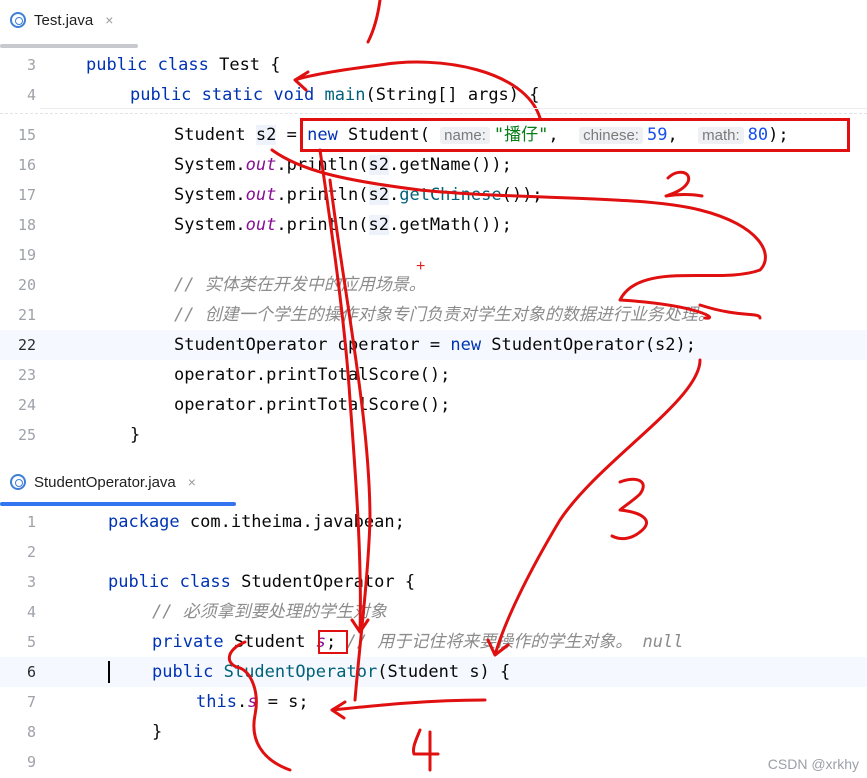  Describe the element at coordinates (433, 522) in the screenshot. I see `code-line: 1 package com.itheima.javabean;` at that location.